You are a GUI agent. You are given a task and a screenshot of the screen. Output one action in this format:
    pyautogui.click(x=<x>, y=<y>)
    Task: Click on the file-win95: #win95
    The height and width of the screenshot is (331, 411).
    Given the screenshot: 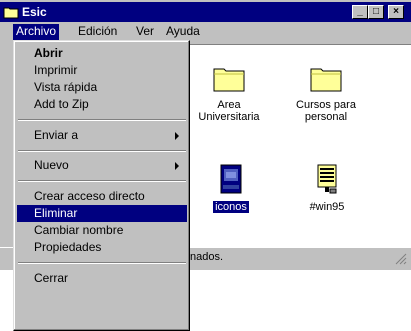 What is the action you would take?
    pyautogui.click(x=327, y=188)
    